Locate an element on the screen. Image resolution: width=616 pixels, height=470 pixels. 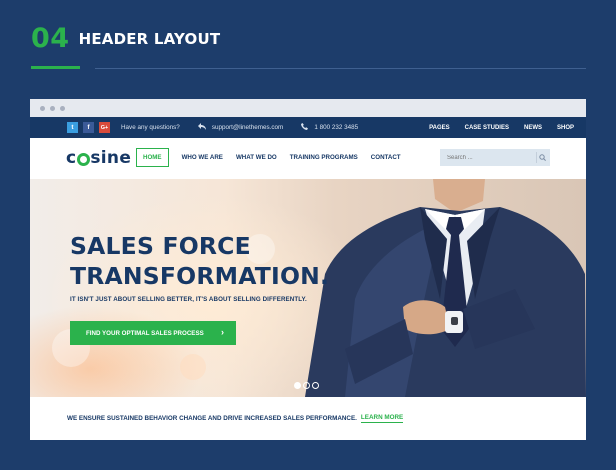
logo-ring-icon is located at coordinates (83, 159).